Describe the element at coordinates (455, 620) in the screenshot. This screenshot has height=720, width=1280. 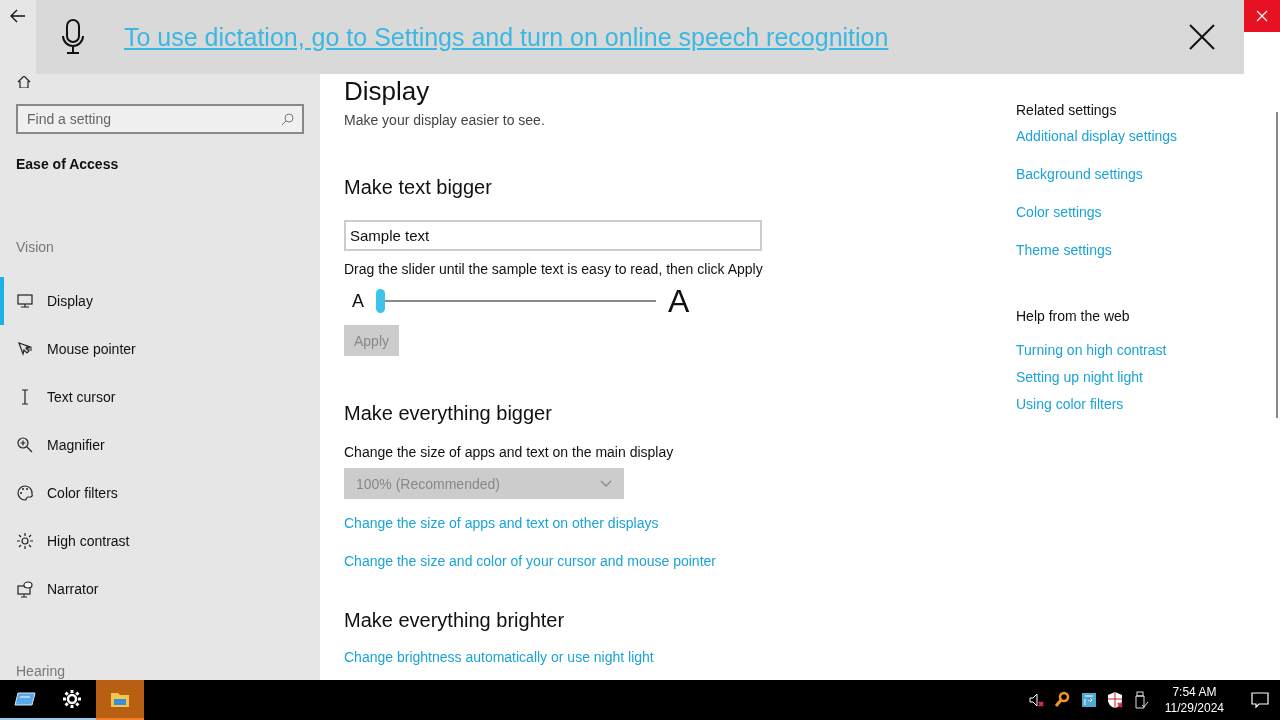
I see `section-heading: Make everything brighter` at that location.